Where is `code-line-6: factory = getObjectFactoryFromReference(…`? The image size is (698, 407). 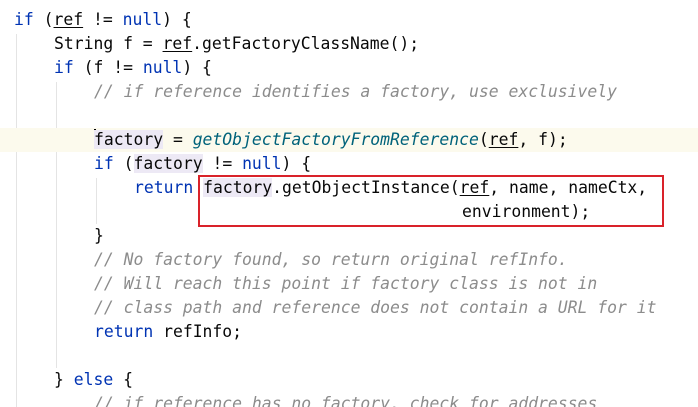
code-line-6: factory = getObjectFactoryFromReference(… is located at coordinates (331, 140).